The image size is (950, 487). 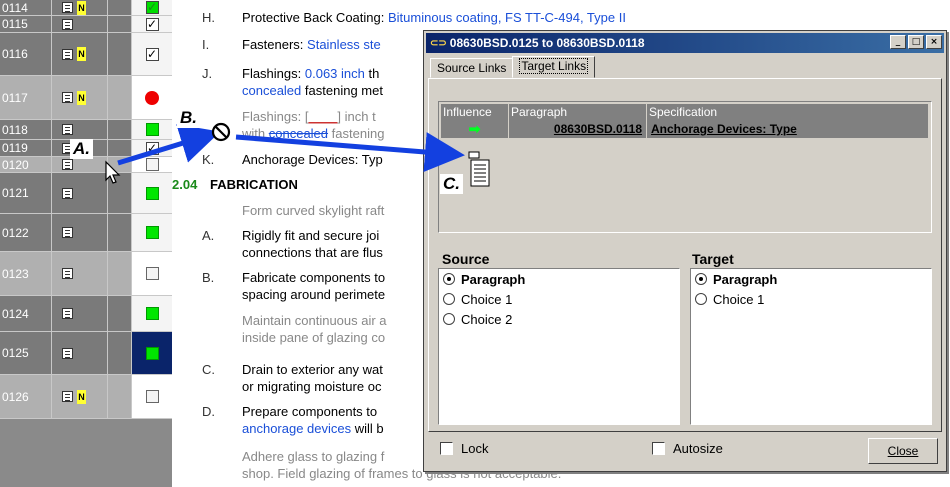 What do you see at coordinates (221, 132) in the screenshot?
I see `no-drop-cursor-icon` at bounding box center [221, 132].